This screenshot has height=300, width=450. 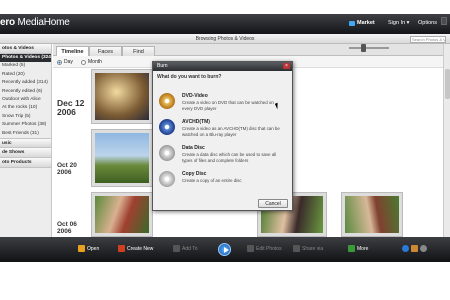 I want to click on edit-icon, so click(x=250, y=248).